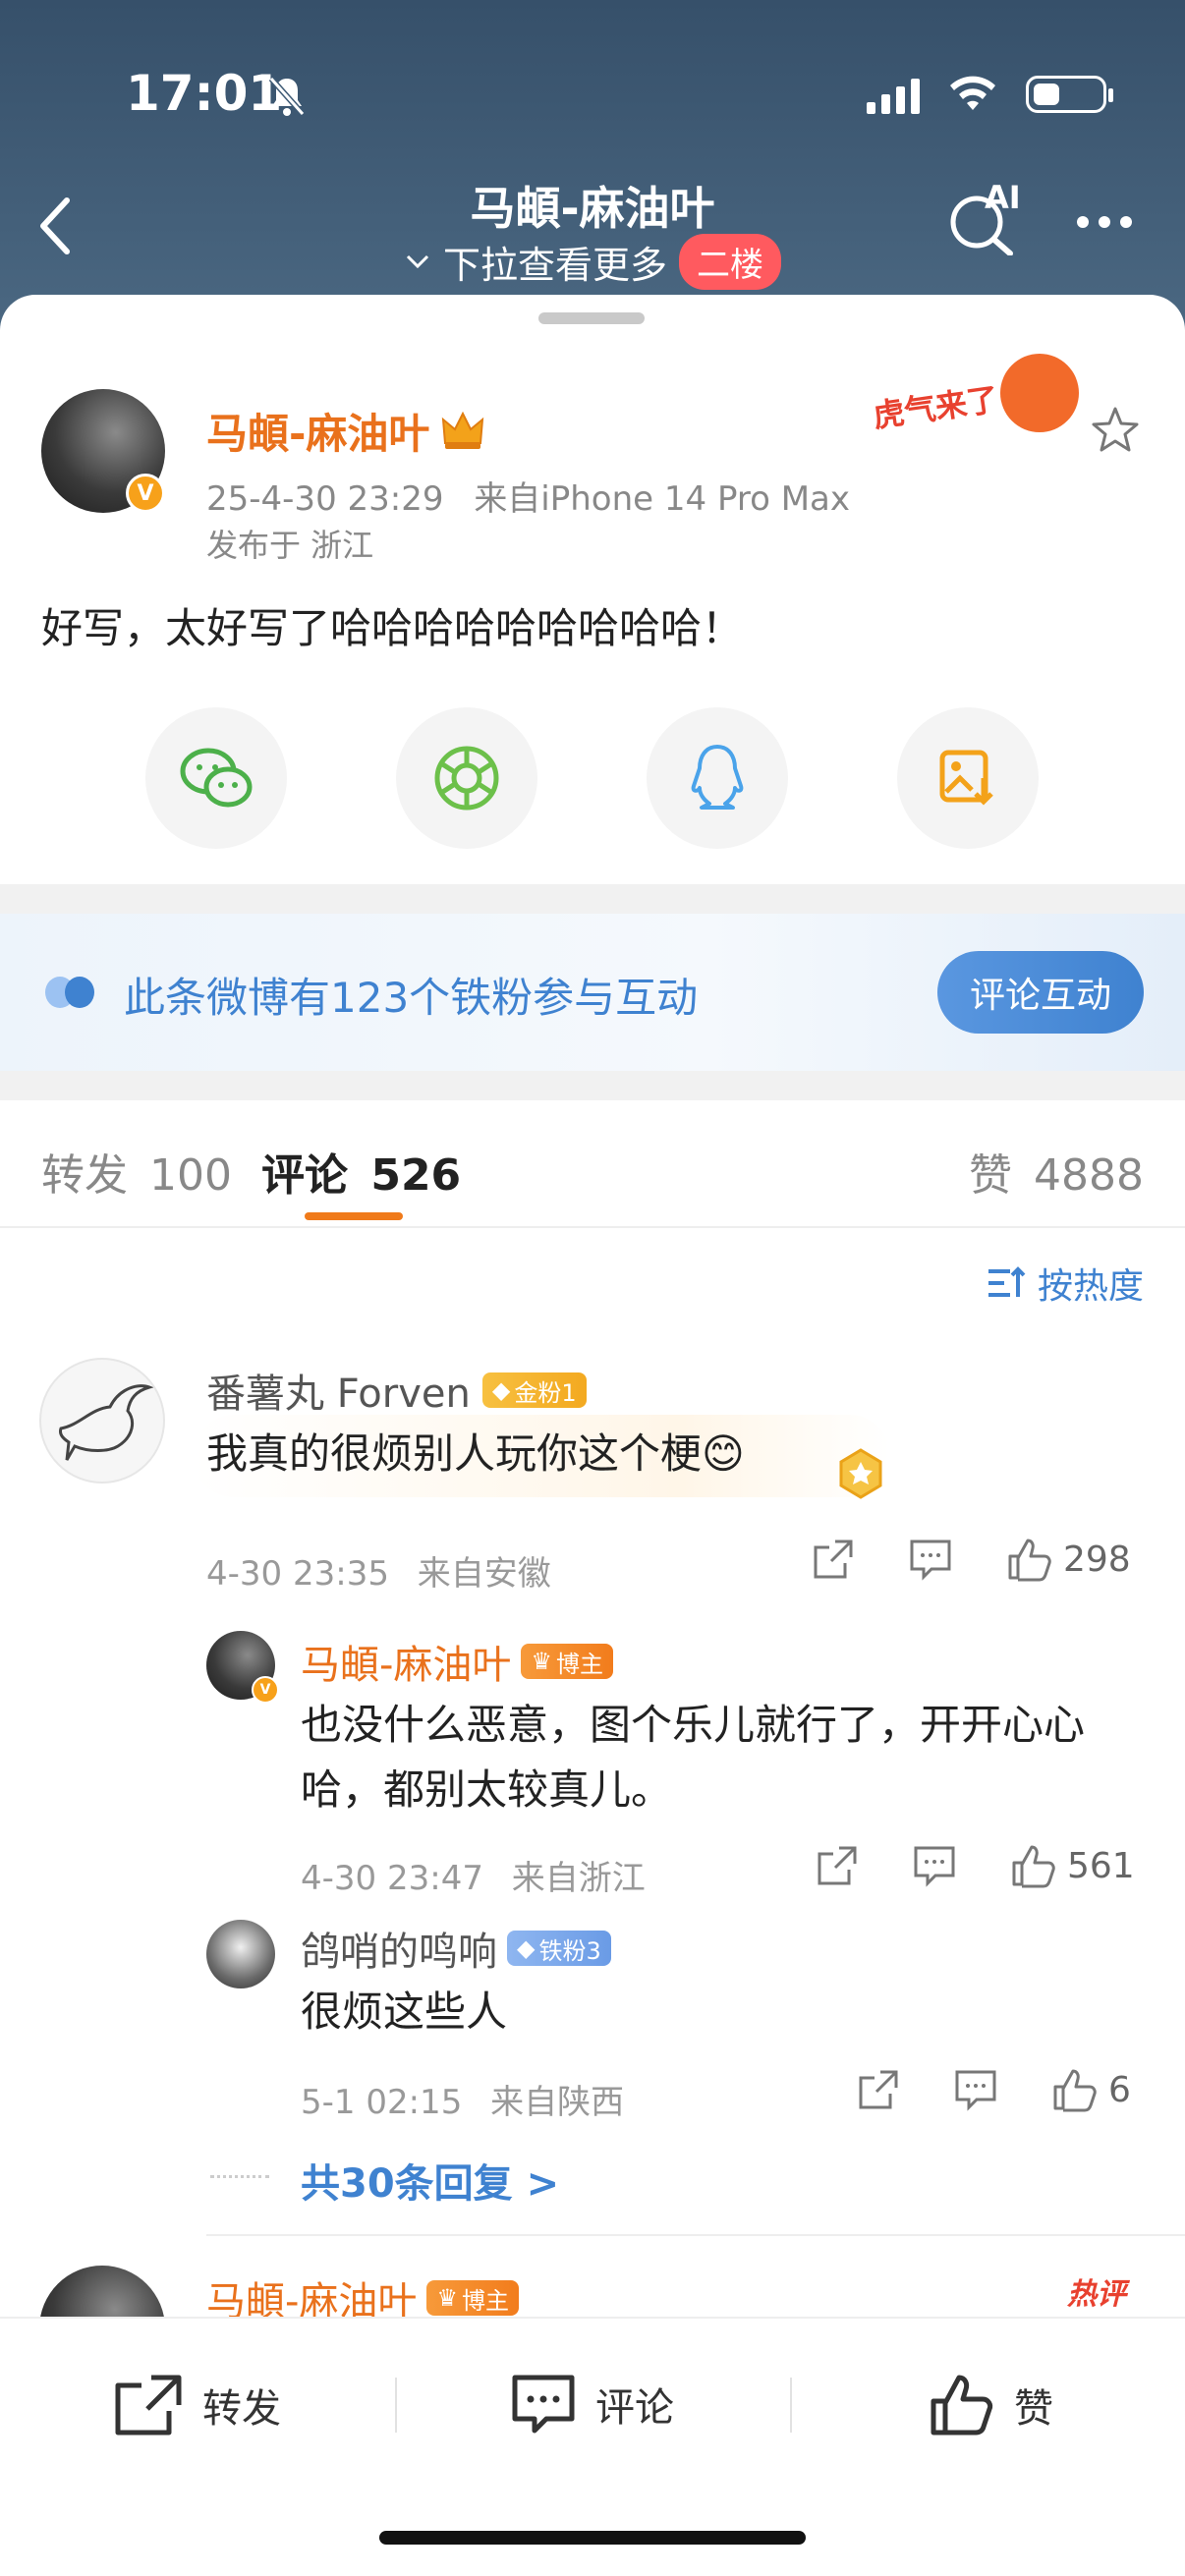  I want to click on reply-meta: 4-30 23:47 来自浙江, so click(474, 1875).